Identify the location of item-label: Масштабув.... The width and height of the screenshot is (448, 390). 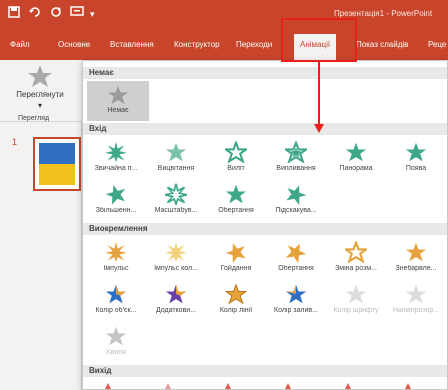
(176, 210).